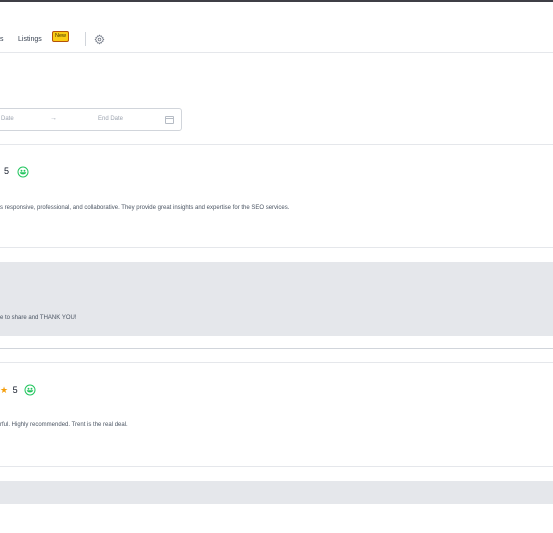 The height and width of the screenshot is (533, 553). I want to click on review-rating: ★ 5, so click(9, 390).